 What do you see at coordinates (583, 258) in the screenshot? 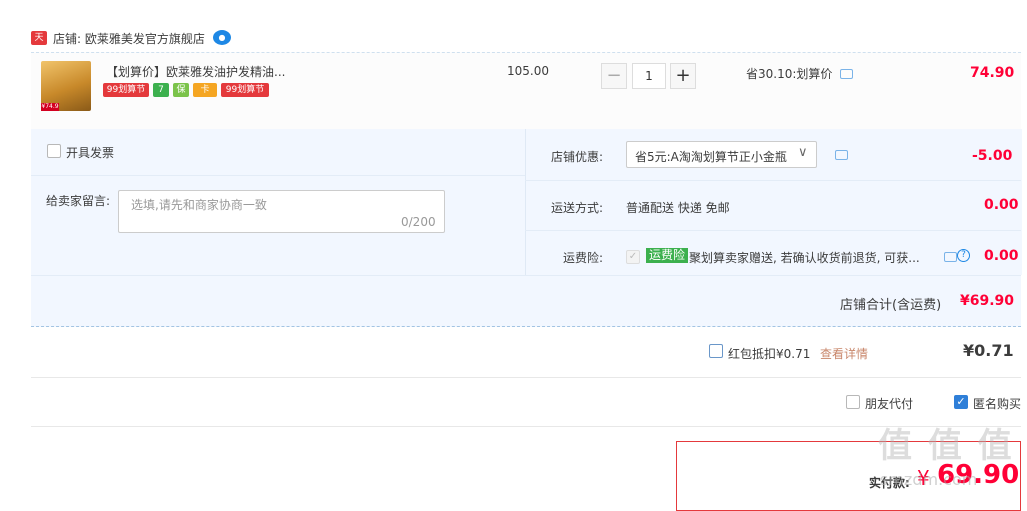
I see `insurance-label: 运费险:` at bounding box center [583, 258].